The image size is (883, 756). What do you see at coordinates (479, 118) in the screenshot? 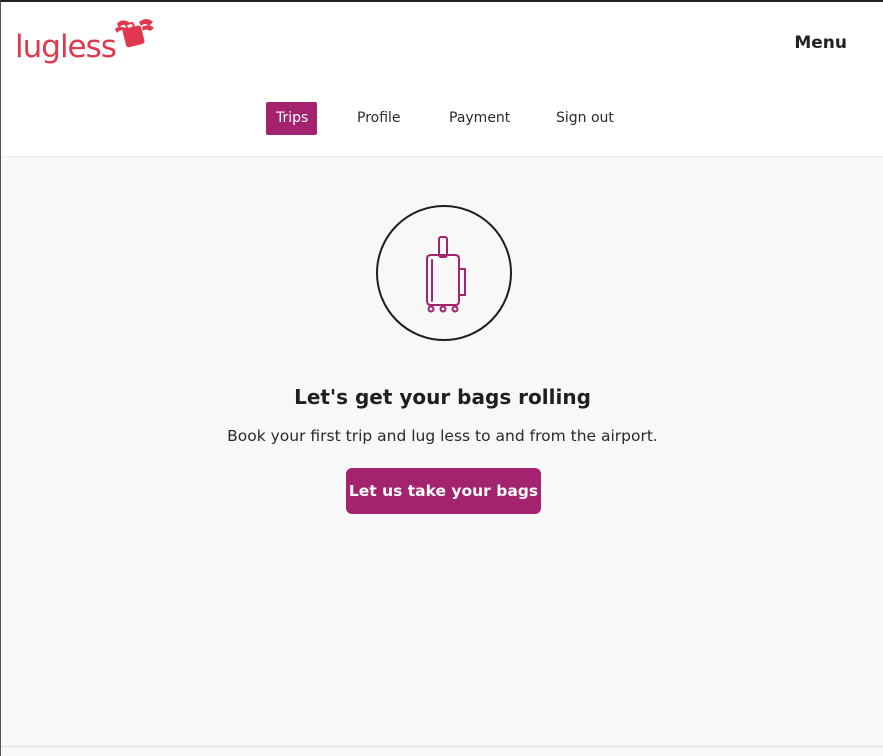
I see `nav-tab-payment: Payment` at bounding box center [479, 118].